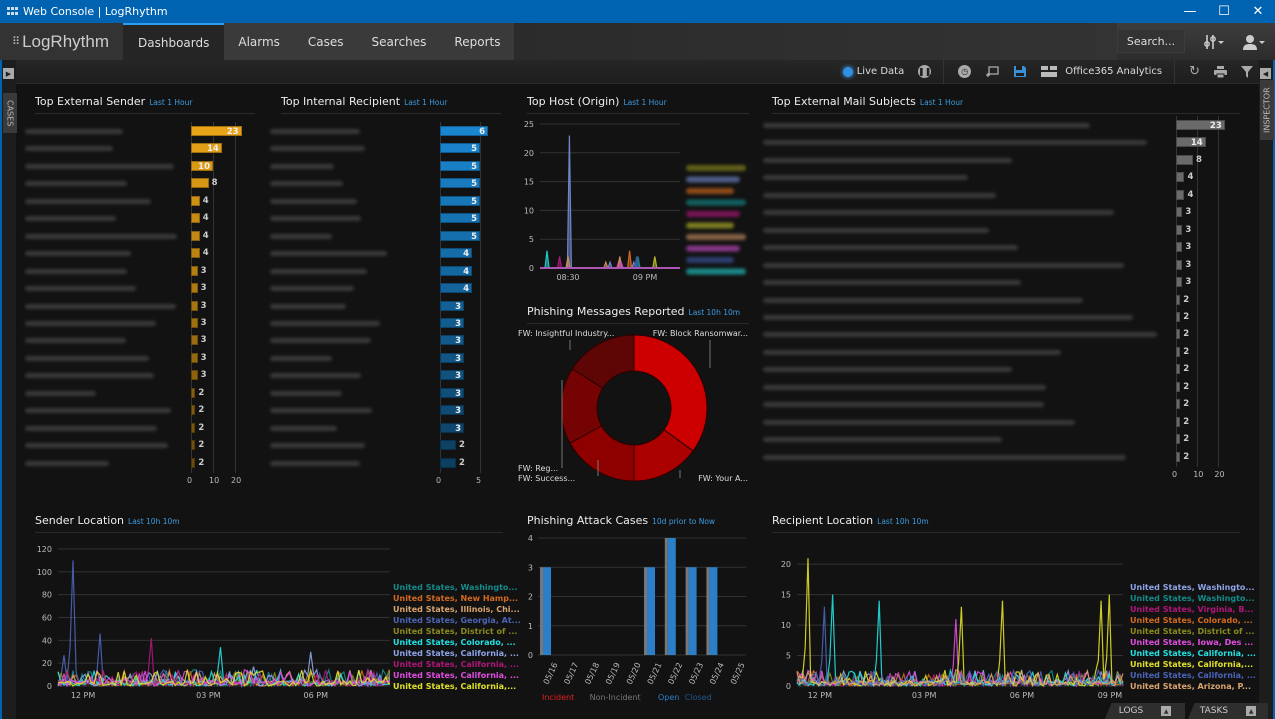  Describe the element at coordinates (1267, 110) in the screenshot. I see `inspector-tab: INSPECTOR` at that location.